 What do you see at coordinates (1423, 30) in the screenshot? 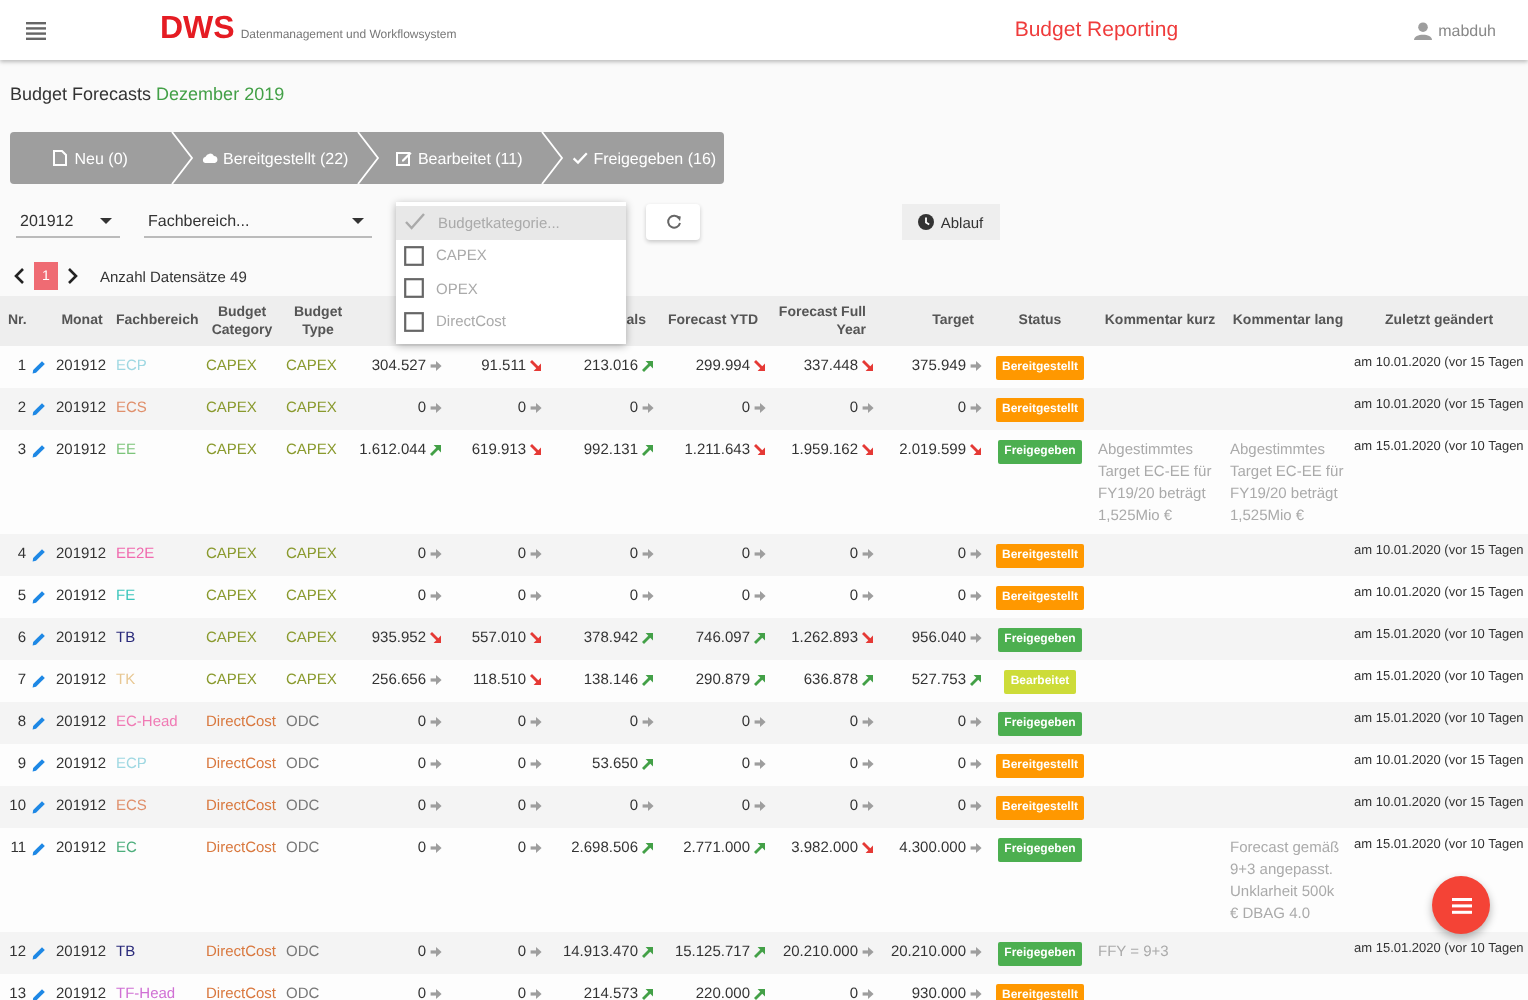
I see `user-icon` at bounding box center [1423, 30].